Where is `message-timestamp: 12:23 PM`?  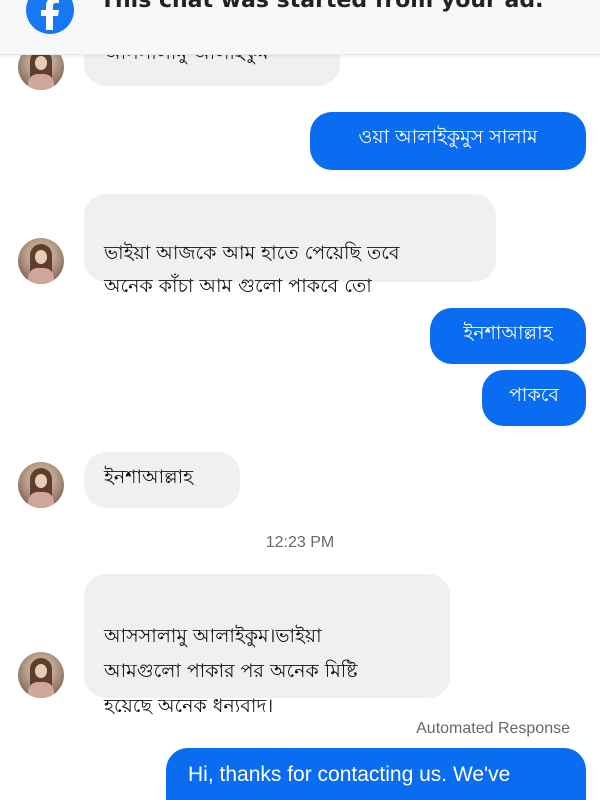 message-timestamp: 12:23 PM is located at coordinates (300, 542).